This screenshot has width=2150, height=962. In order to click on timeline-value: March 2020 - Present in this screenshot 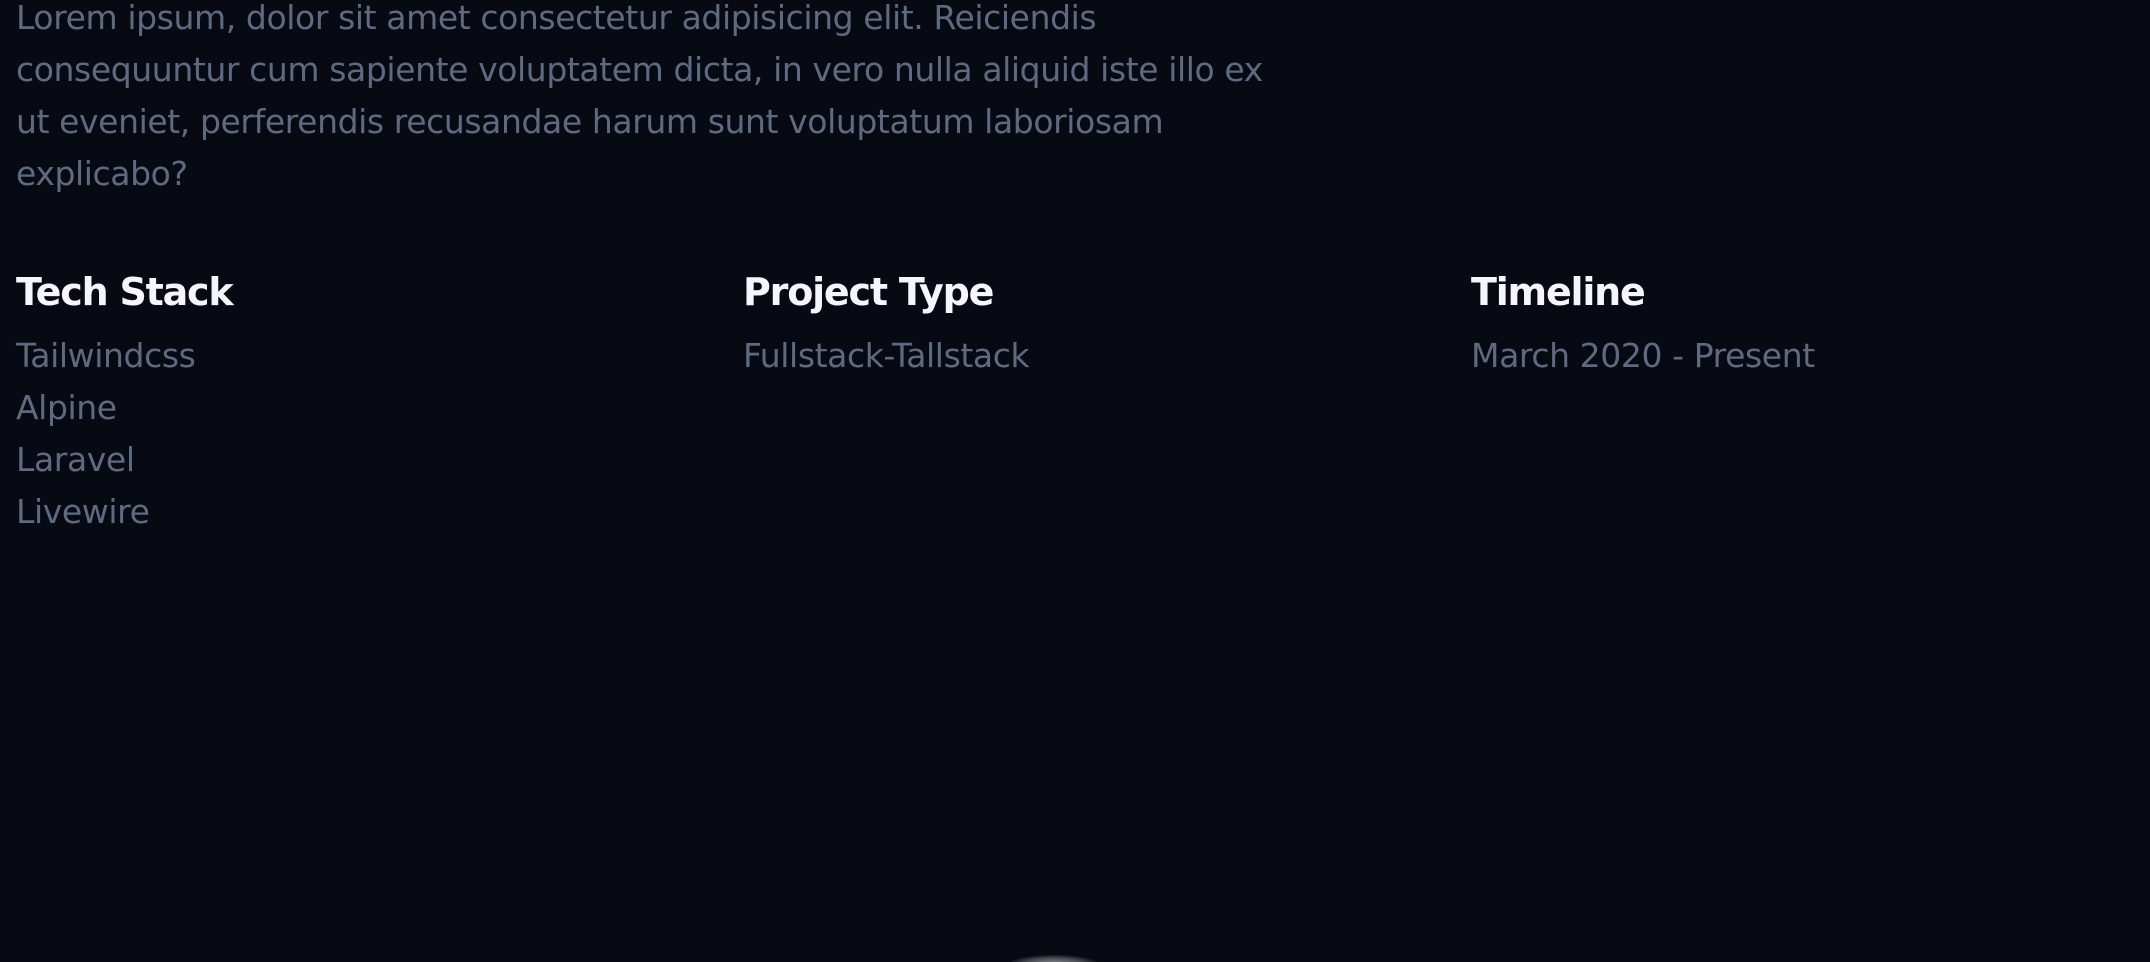, I will do `click(1643, 355)`.